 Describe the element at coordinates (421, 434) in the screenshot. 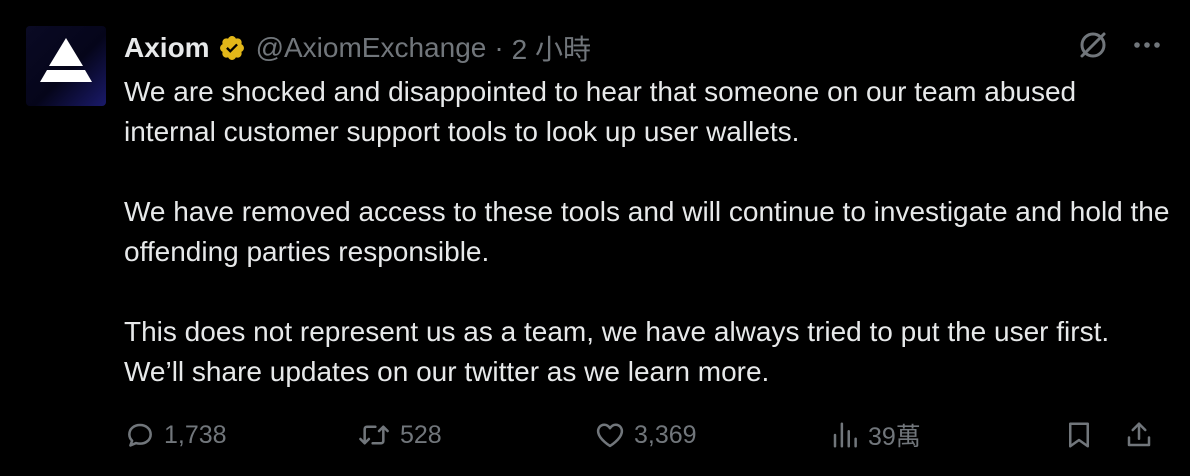

I see `repost-count: 528` at that location.